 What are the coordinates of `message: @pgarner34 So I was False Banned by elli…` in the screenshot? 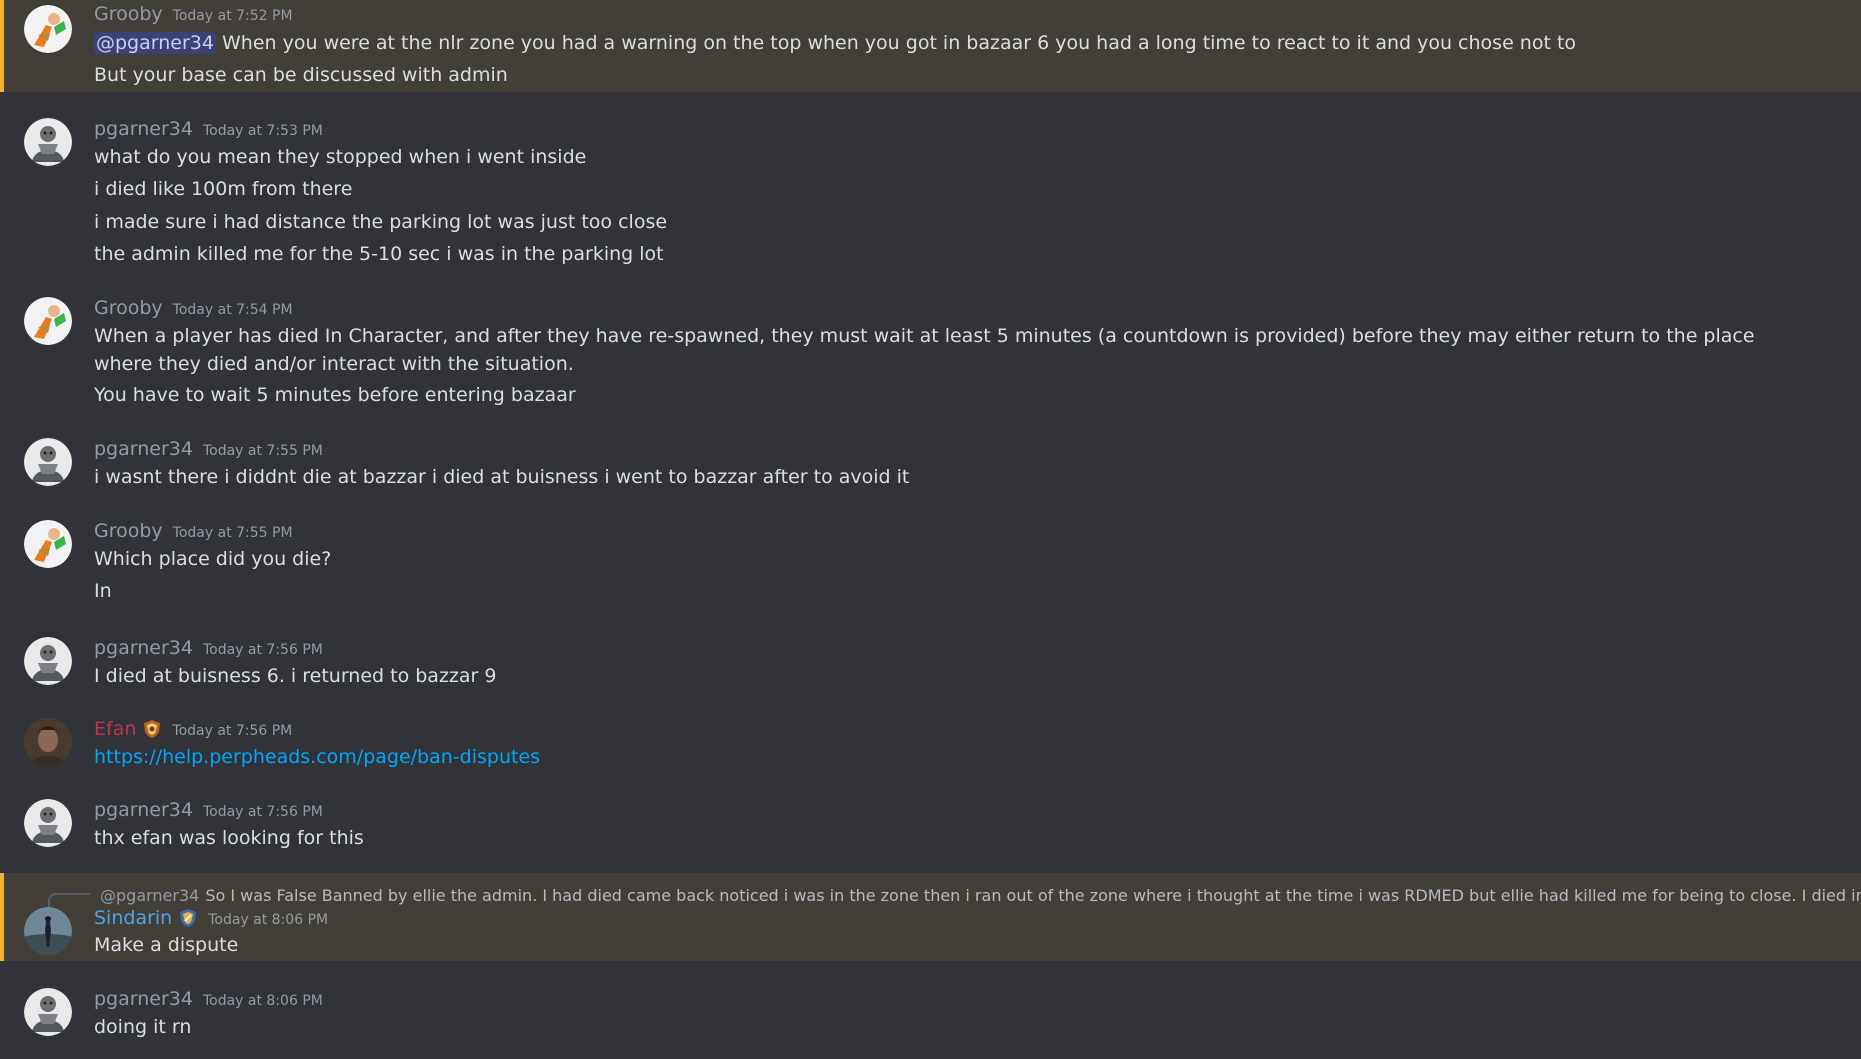 It's located at (930, 917).